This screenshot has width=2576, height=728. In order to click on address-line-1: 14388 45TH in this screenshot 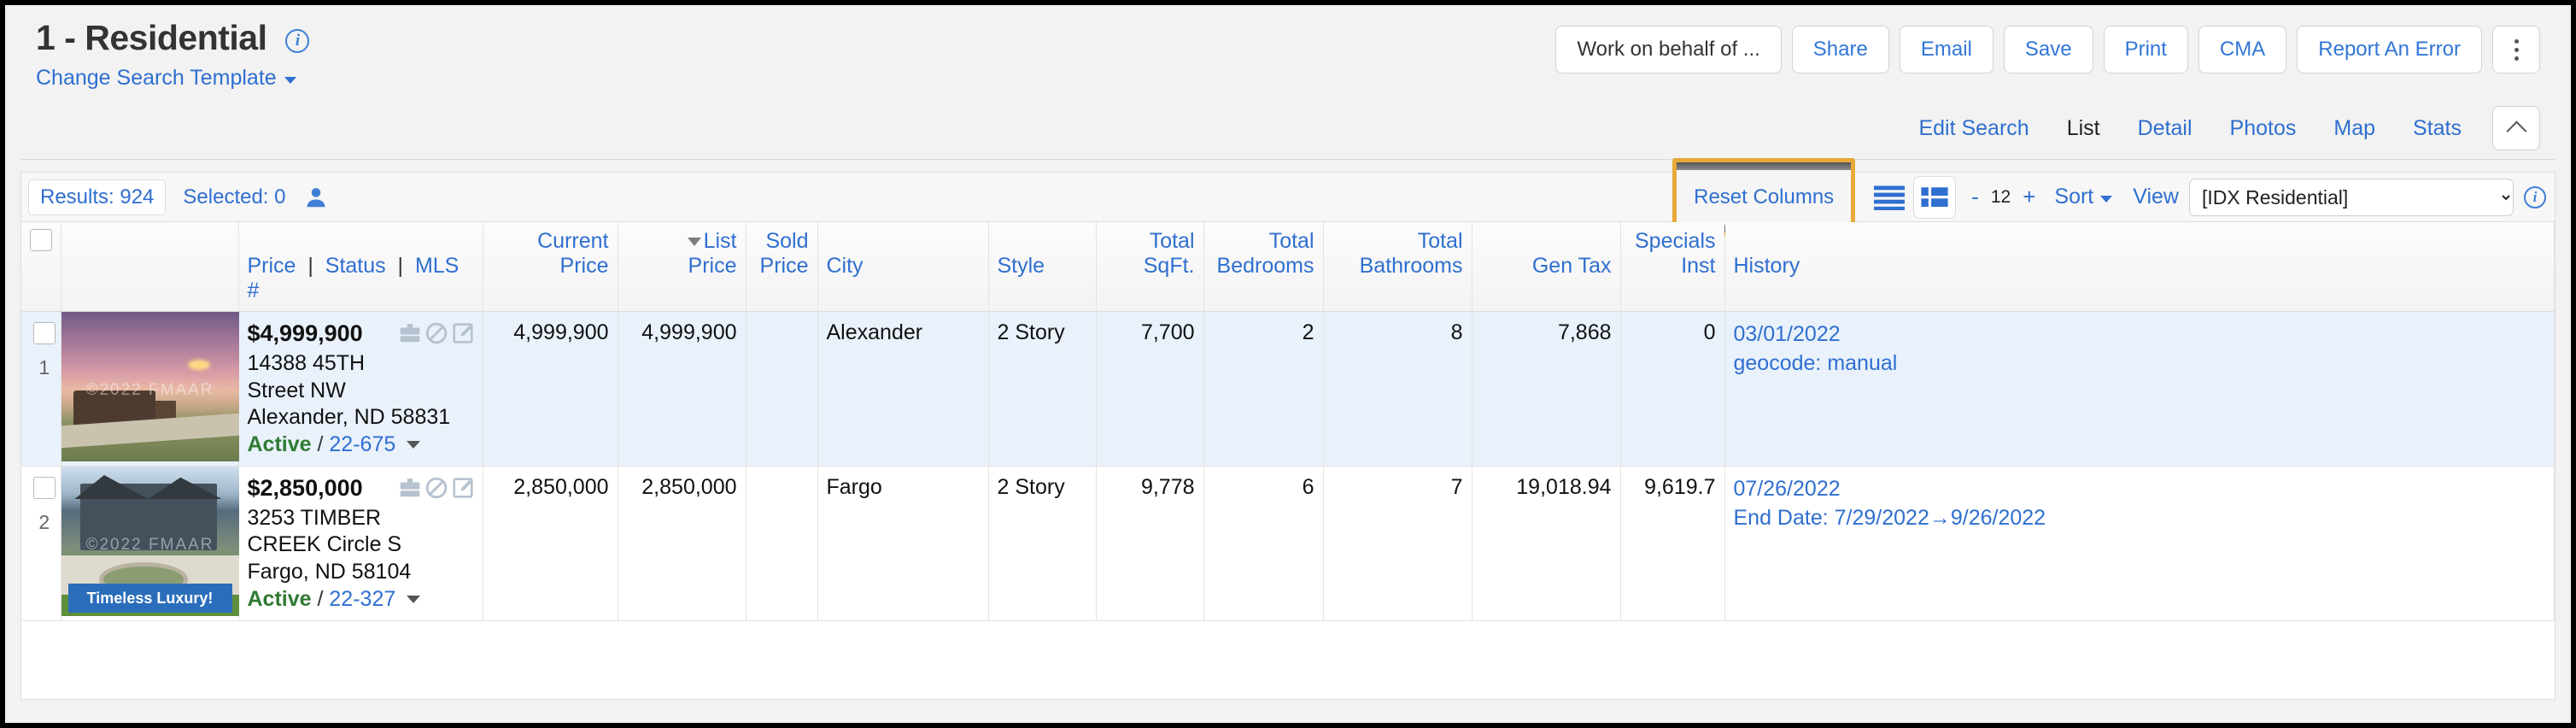, I will do `click(306, 364)`.